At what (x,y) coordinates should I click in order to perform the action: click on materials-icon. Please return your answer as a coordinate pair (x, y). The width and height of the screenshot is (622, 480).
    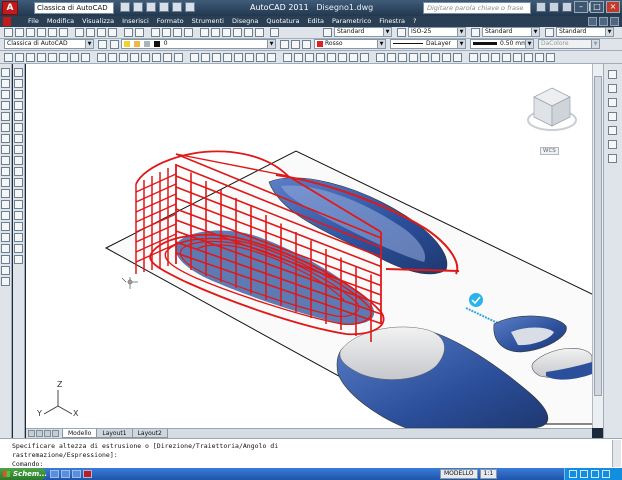
    Looking at the image, I should click on (402, 57).